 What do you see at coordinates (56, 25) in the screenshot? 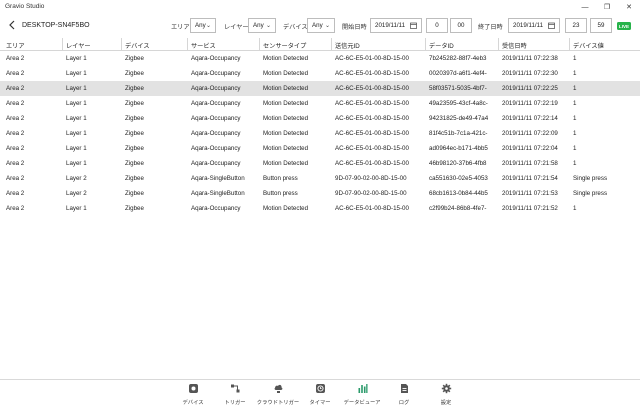
I see `device-name: DESKTOP-SN4F5BO` at bounding box center [56, 25].